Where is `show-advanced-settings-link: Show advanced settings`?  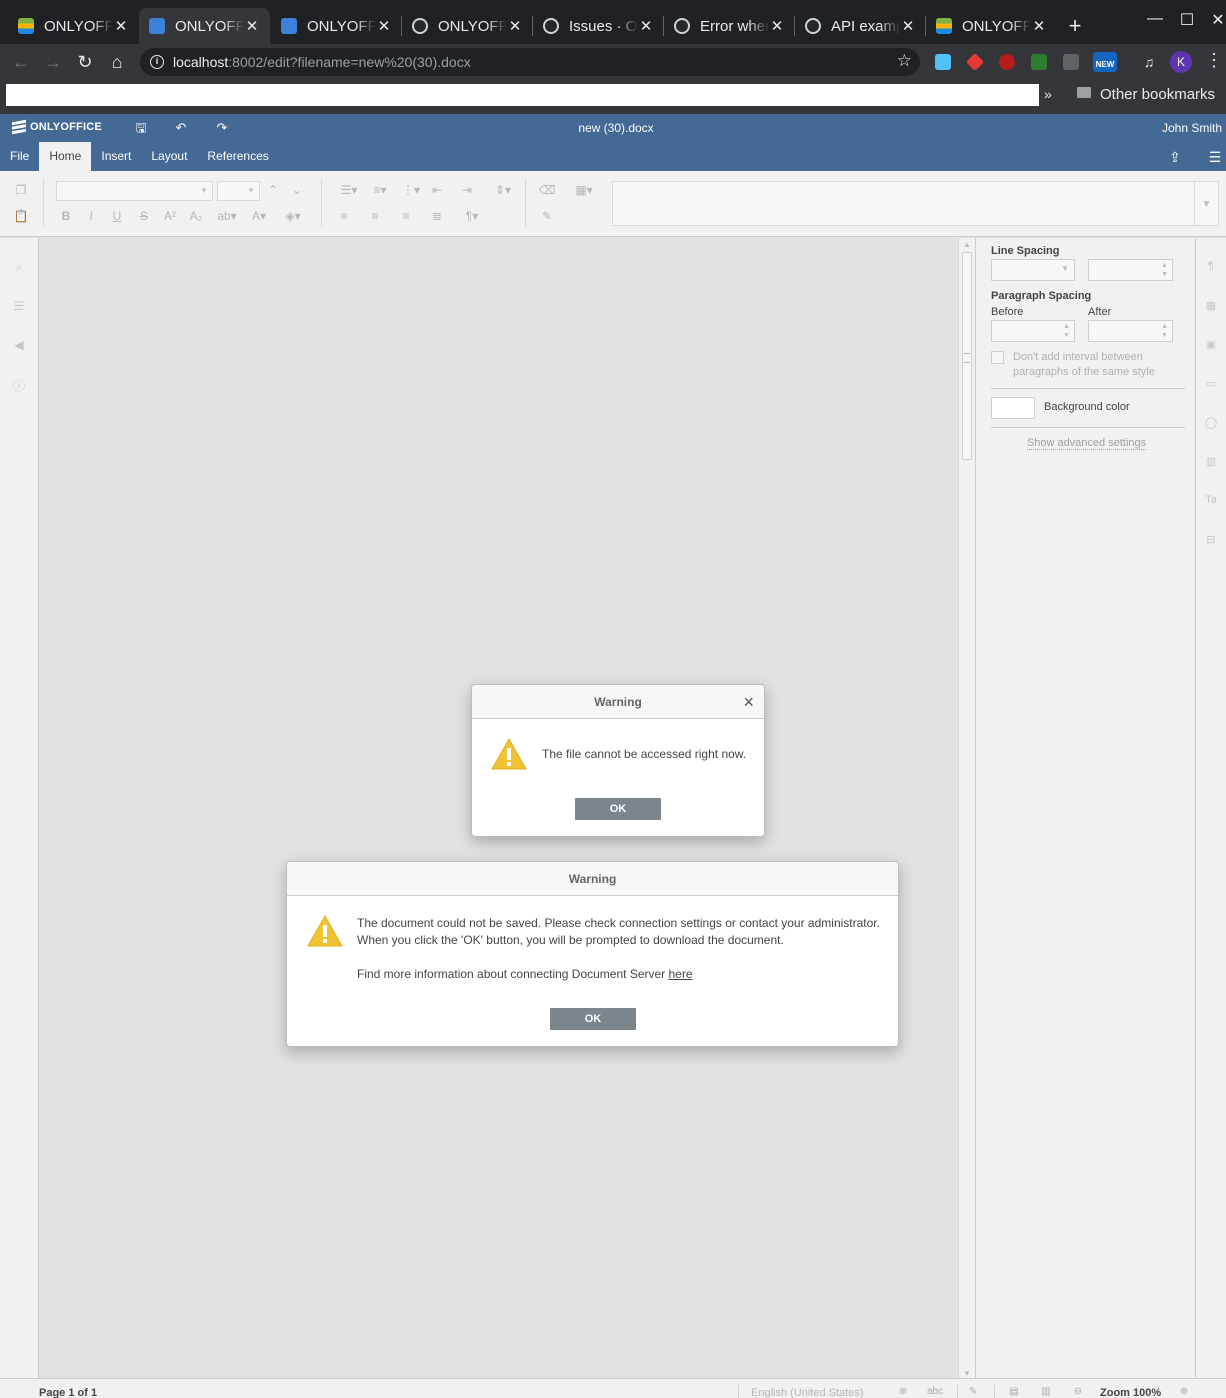
show-advanced-settings-link: Show advanced settings is located at coordinates (1086, 443).